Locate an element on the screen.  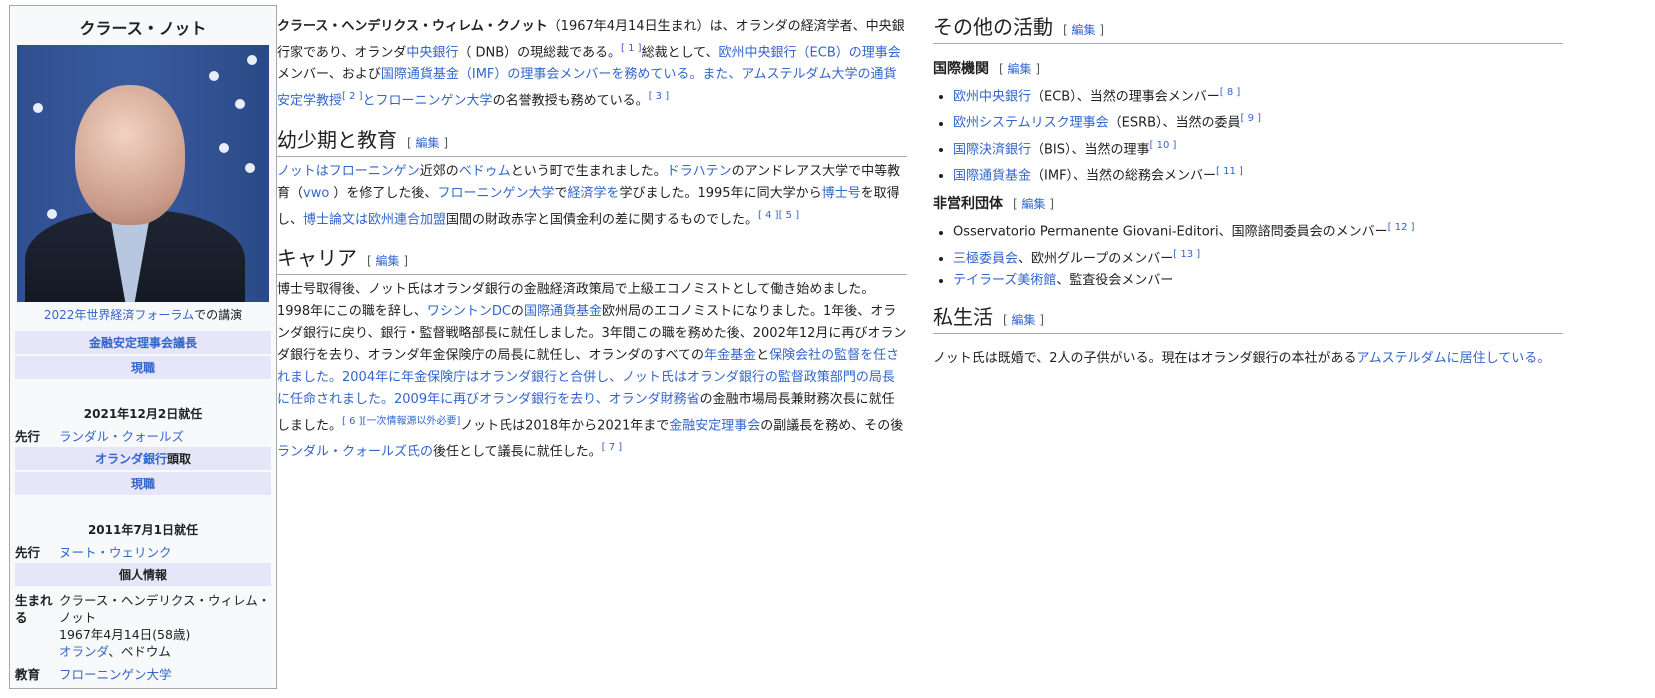
subheading-international: 国際機関[ 編集 ] is located at coordinates (987, 69).